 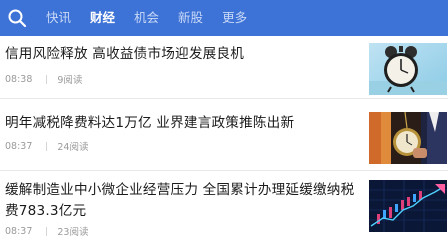 I want to click on top-nav-bar: 快讯 财经 机会 新股 更多, so click(x=224, y=18).